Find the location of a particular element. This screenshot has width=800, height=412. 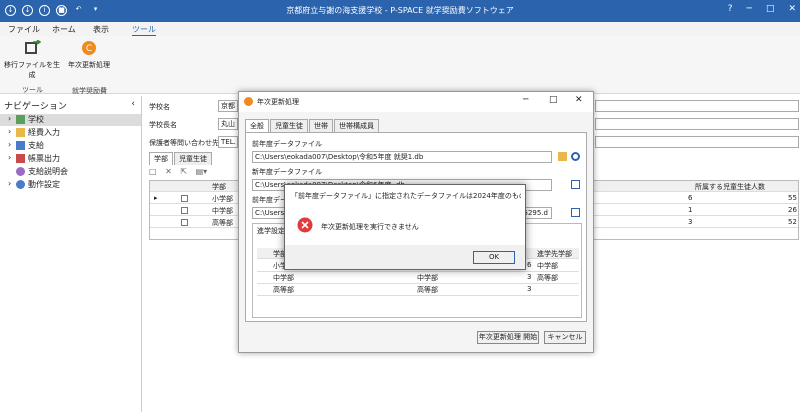

export-file-label: 移行ファイルを生成 is located at coordinates (32, 70).